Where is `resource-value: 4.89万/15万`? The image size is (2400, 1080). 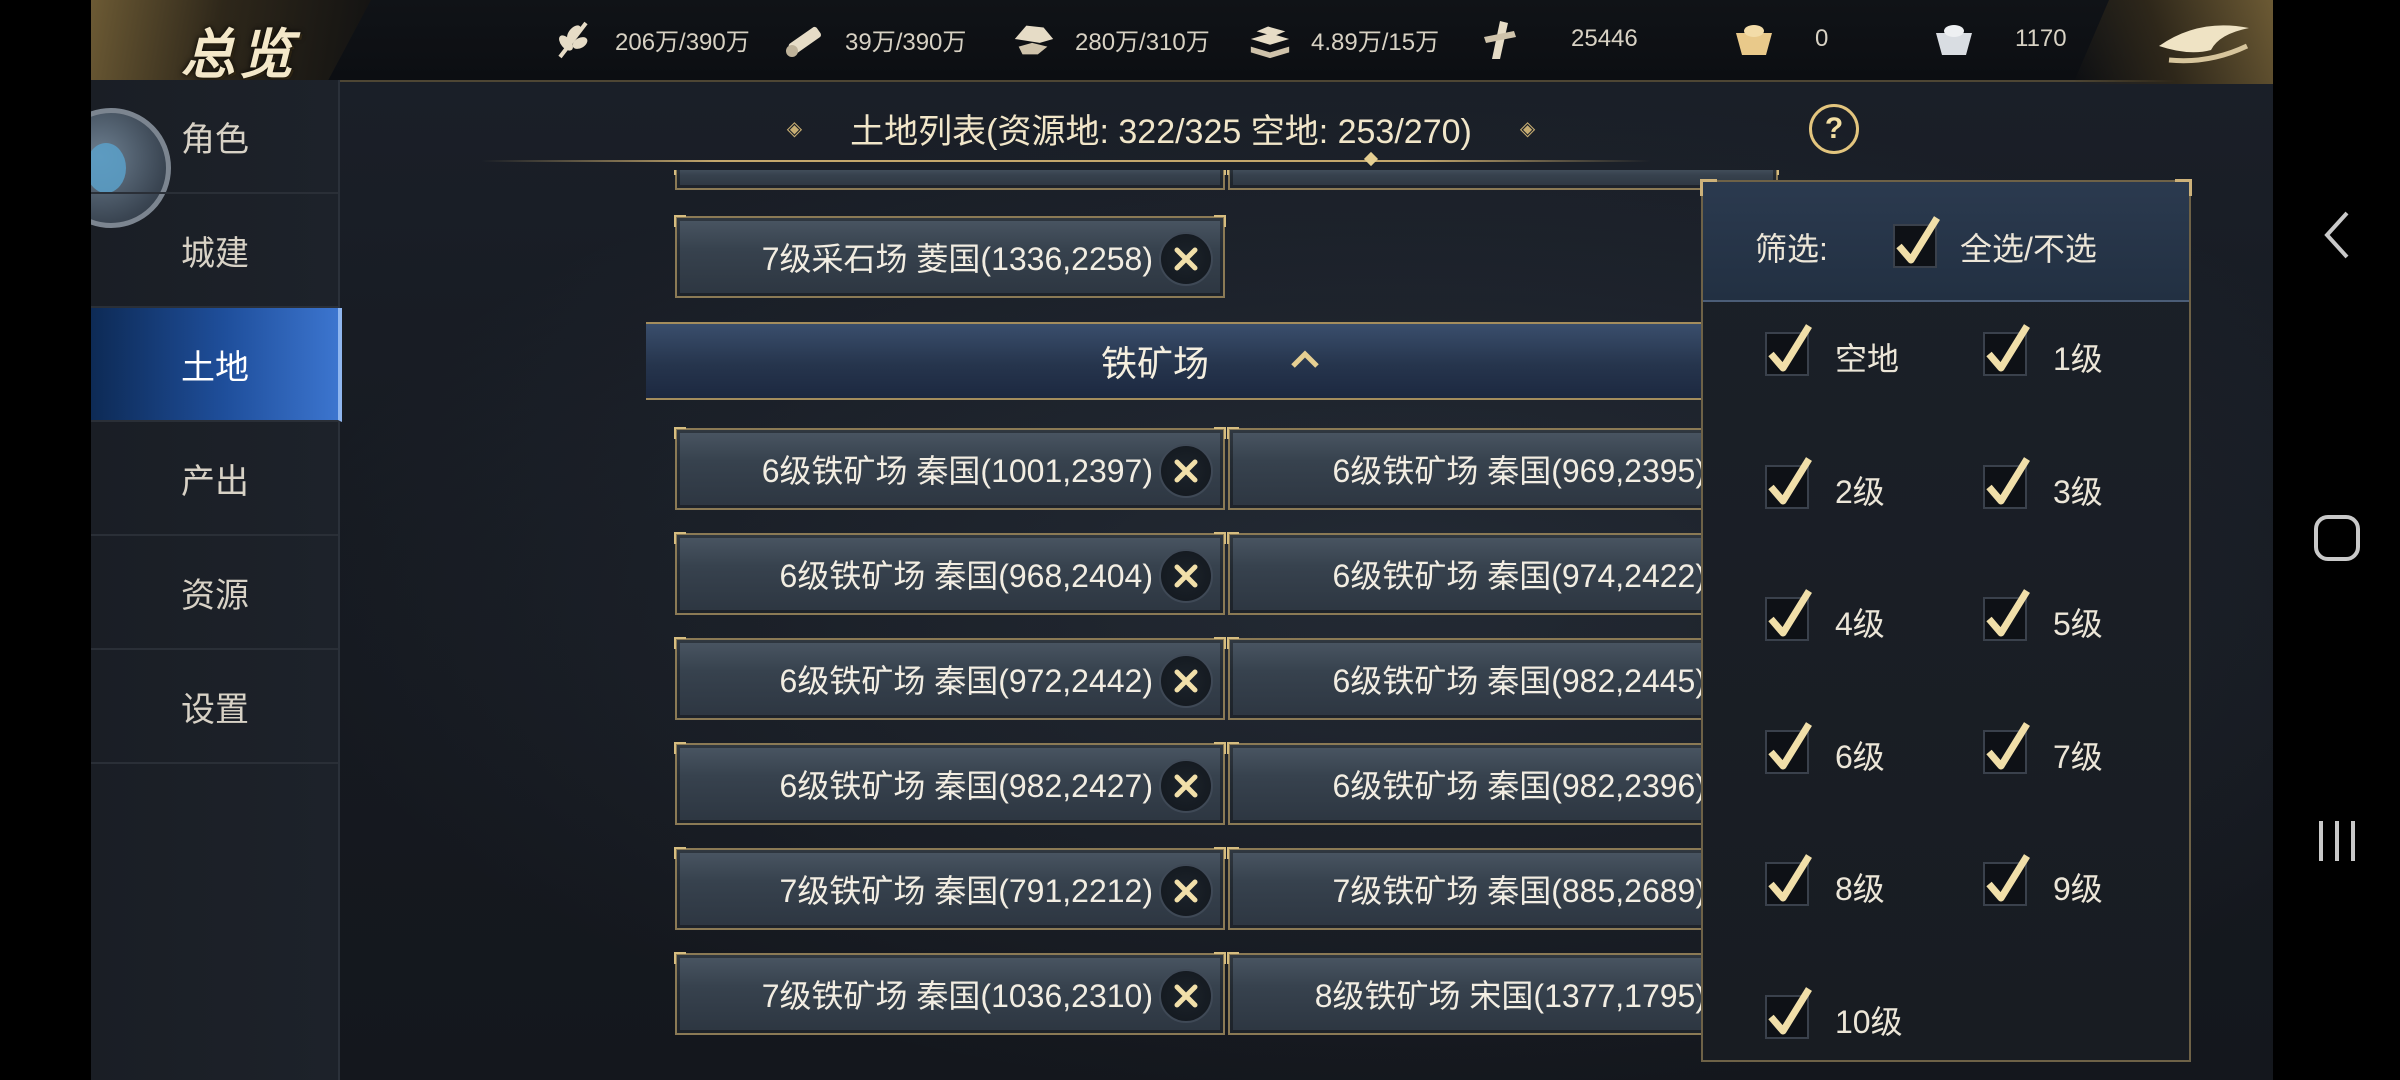 resource-value: 4.89万/15万 is located at coordinates (1375, 42).